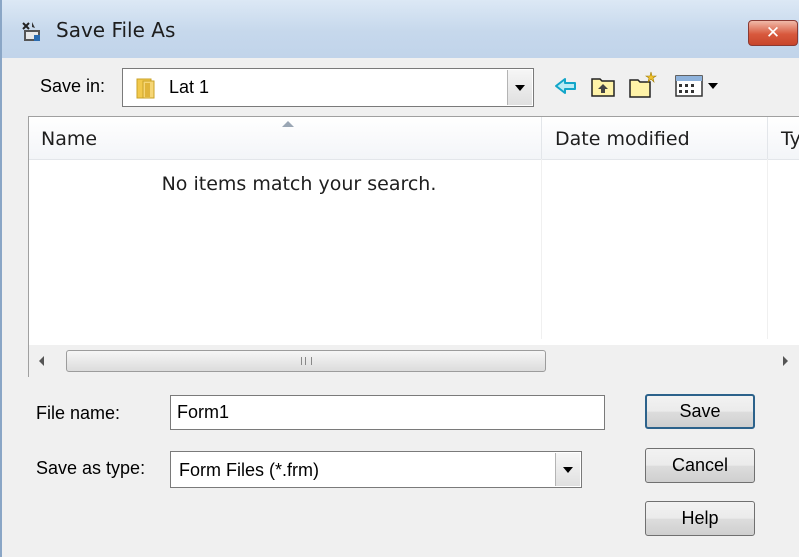 This screenshot has width=799, height=557. Describe the element at coordinates (767, 249) in the screenshot. I see `column-guide` at that location.